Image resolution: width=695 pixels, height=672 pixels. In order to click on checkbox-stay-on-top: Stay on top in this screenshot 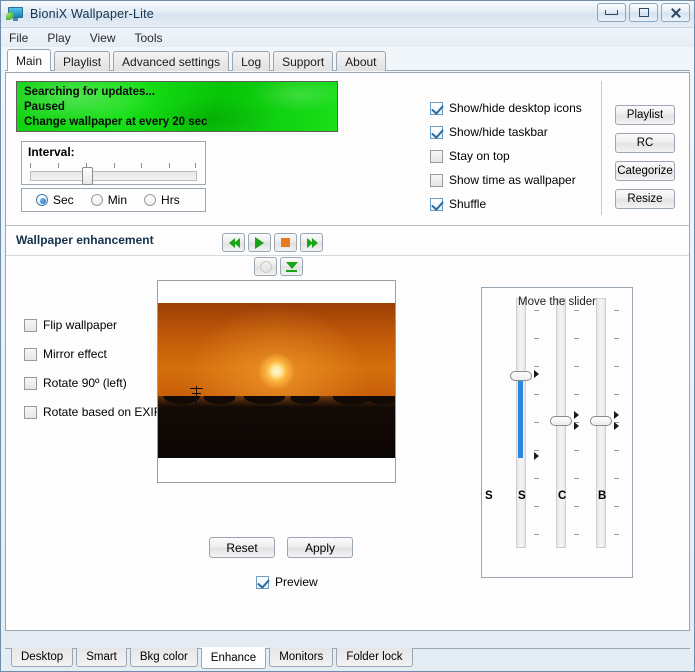, I will do `click(506, 156)`.